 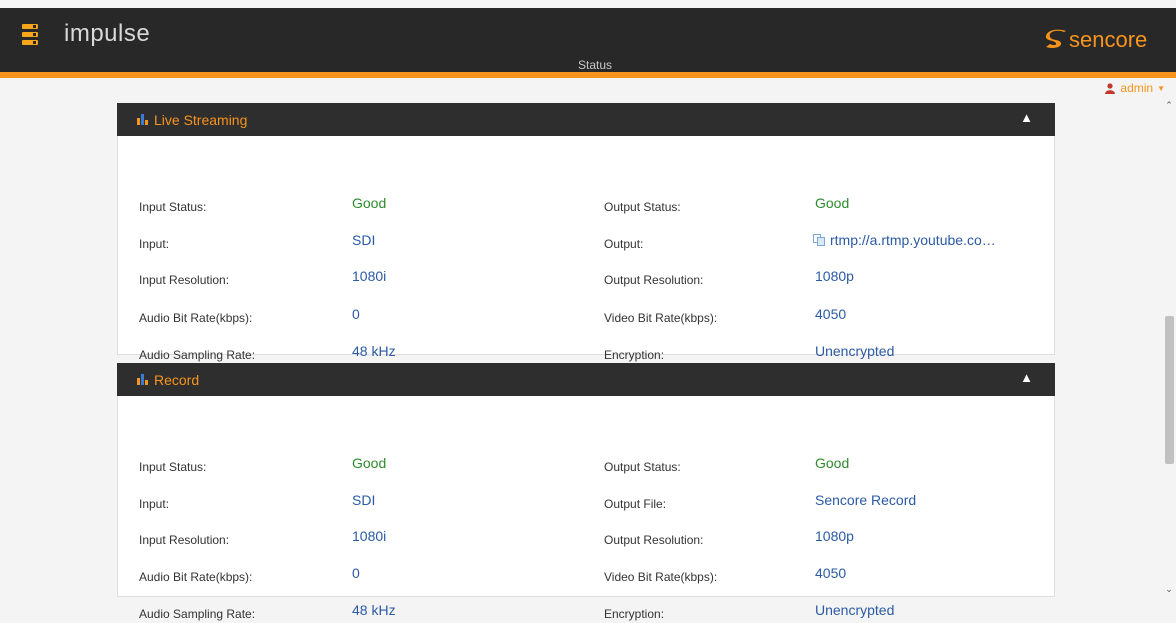 What do you see at coordinates (30, 35) in the screenshot?
I see `menu-icon` at bounding box center [30, 35].